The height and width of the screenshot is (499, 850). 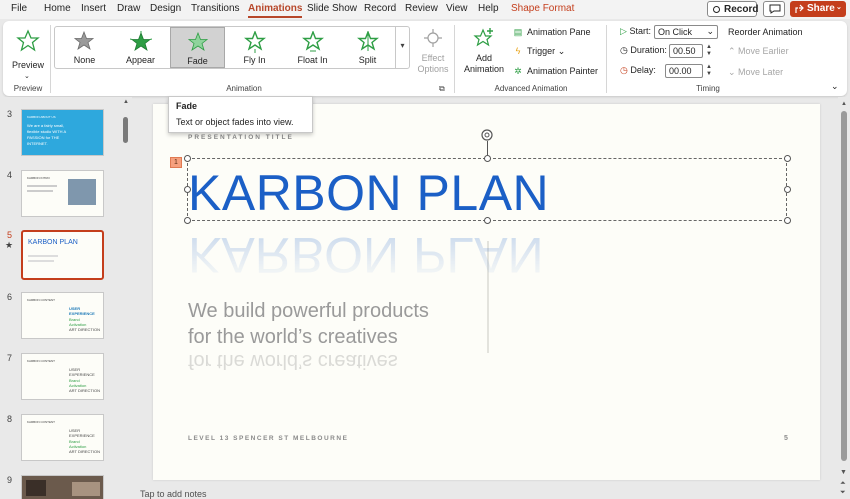 What do you see at coordinates (293, 337) in the screenshot?
I see `slide-subtitle-line-2: for the world’s creatives` at bounding box center [293, 337].